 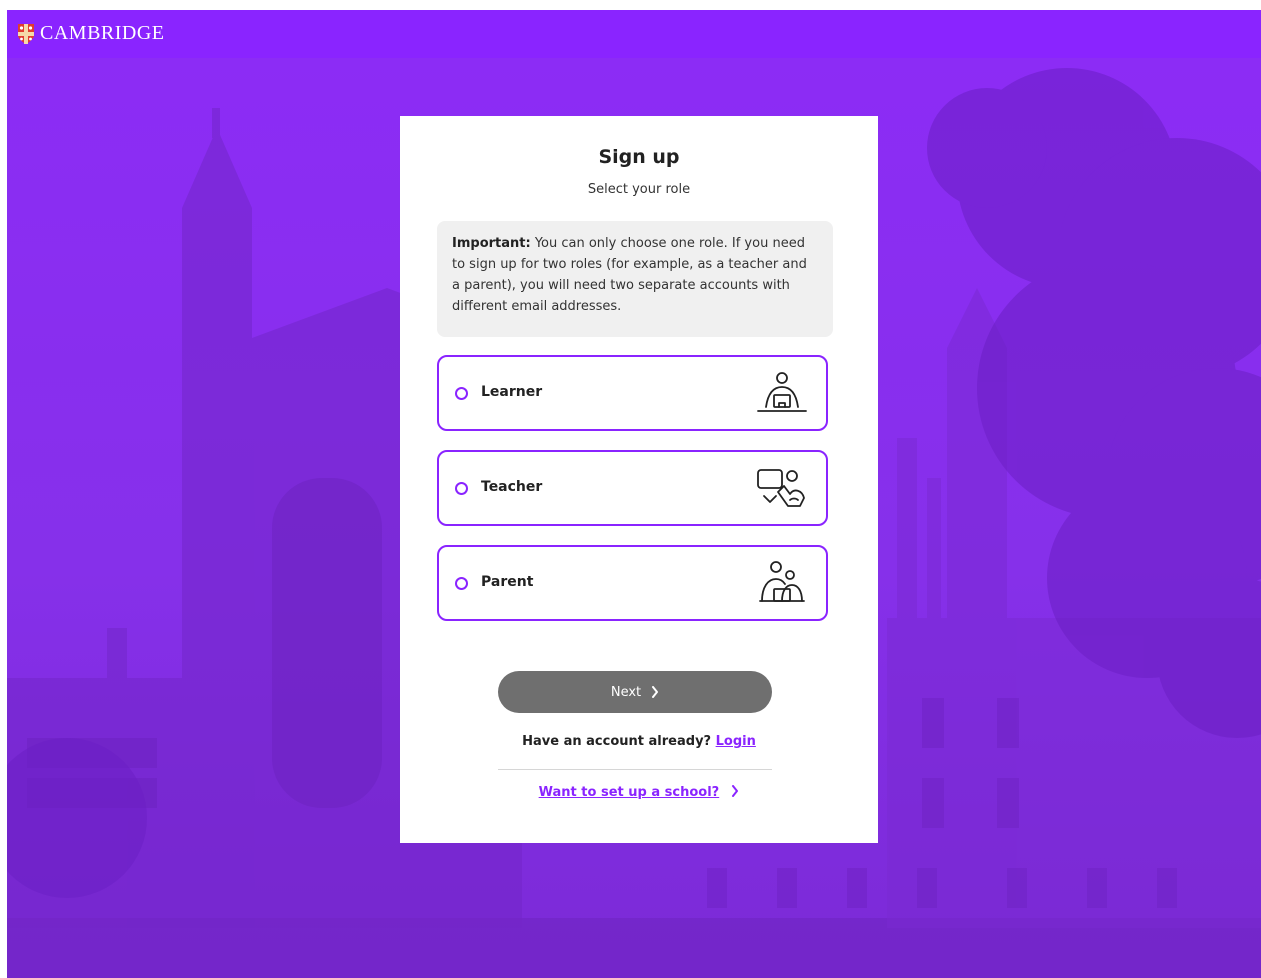 I want to click on parent-radio, so click(x=461, y=583).